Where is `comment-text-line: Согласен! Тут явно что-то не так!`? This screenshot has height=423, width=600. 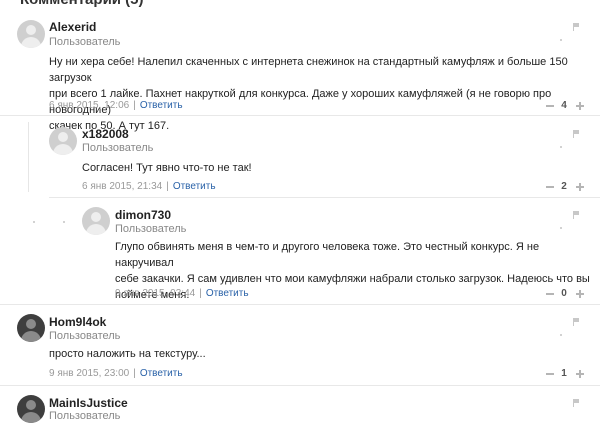
comment-text-line: Согласен! Тут явно что-то не так! is located at coordinates (167, 168).